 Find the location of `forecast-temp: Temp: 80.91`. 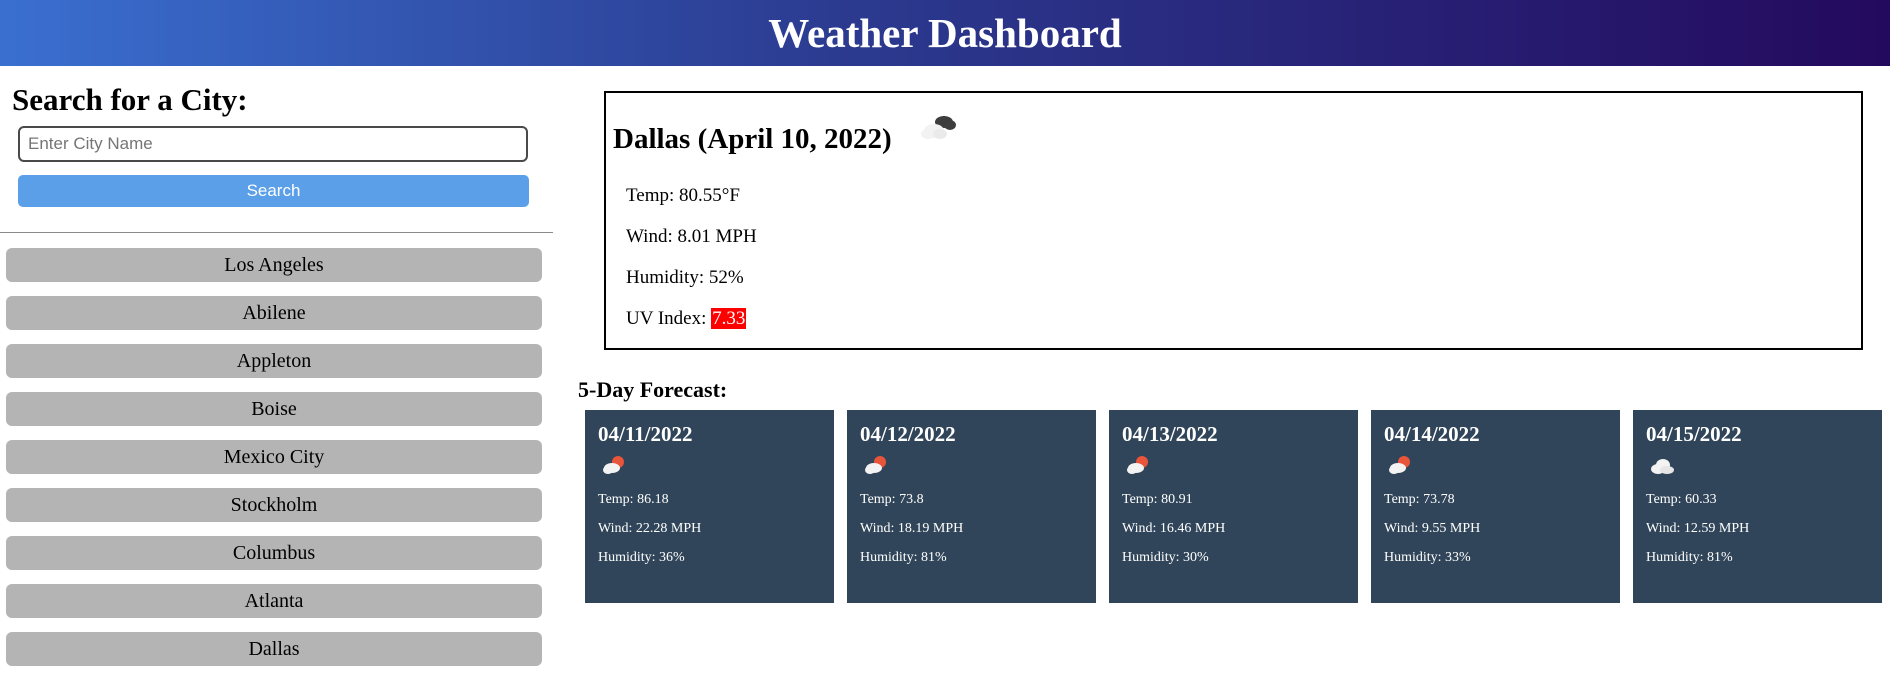

forecast-temp: Temp: 80.91 is located at coordinates (1157, 499).